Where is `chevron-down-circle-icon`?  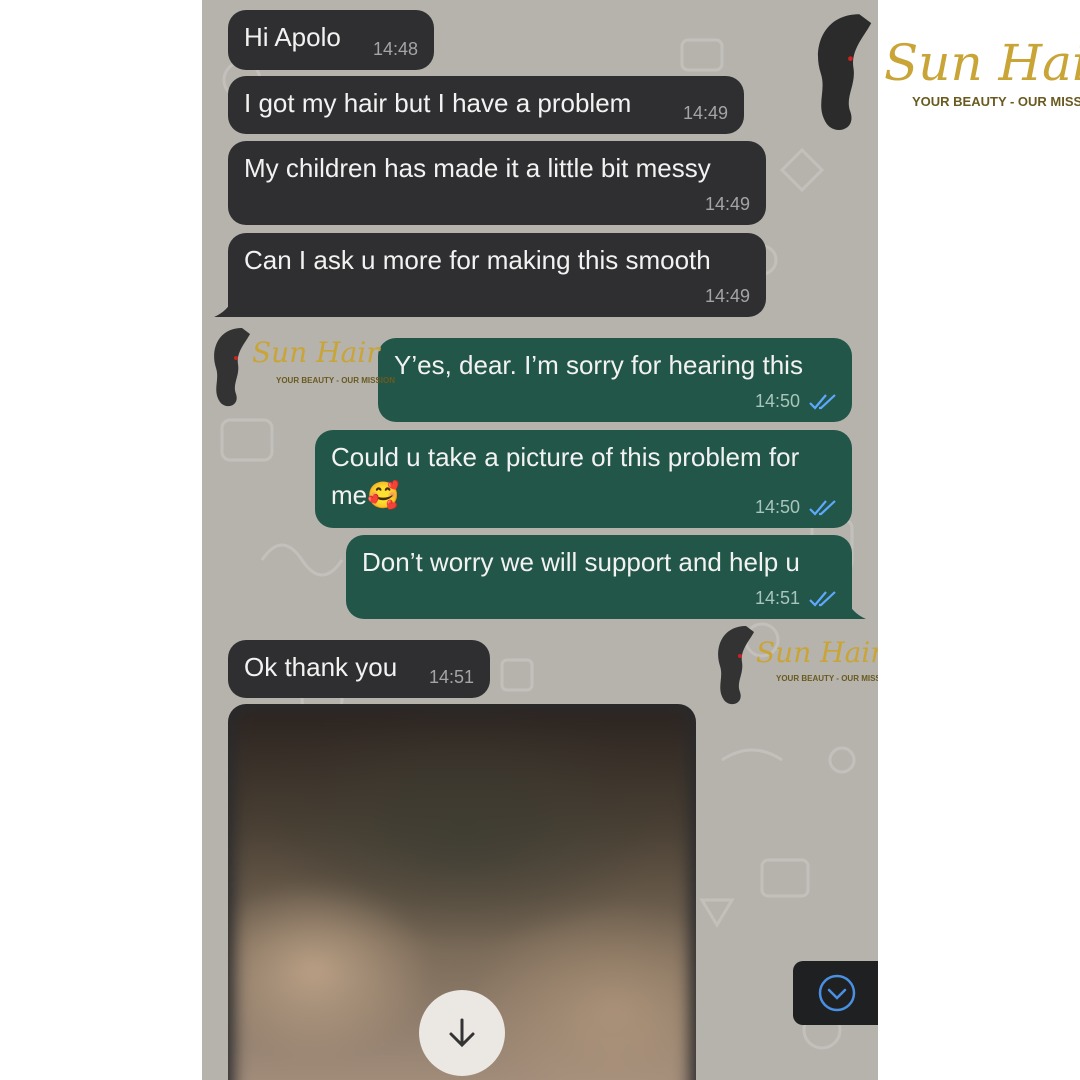
chevron-down-circle-icon is located at coordinates (837, 993).